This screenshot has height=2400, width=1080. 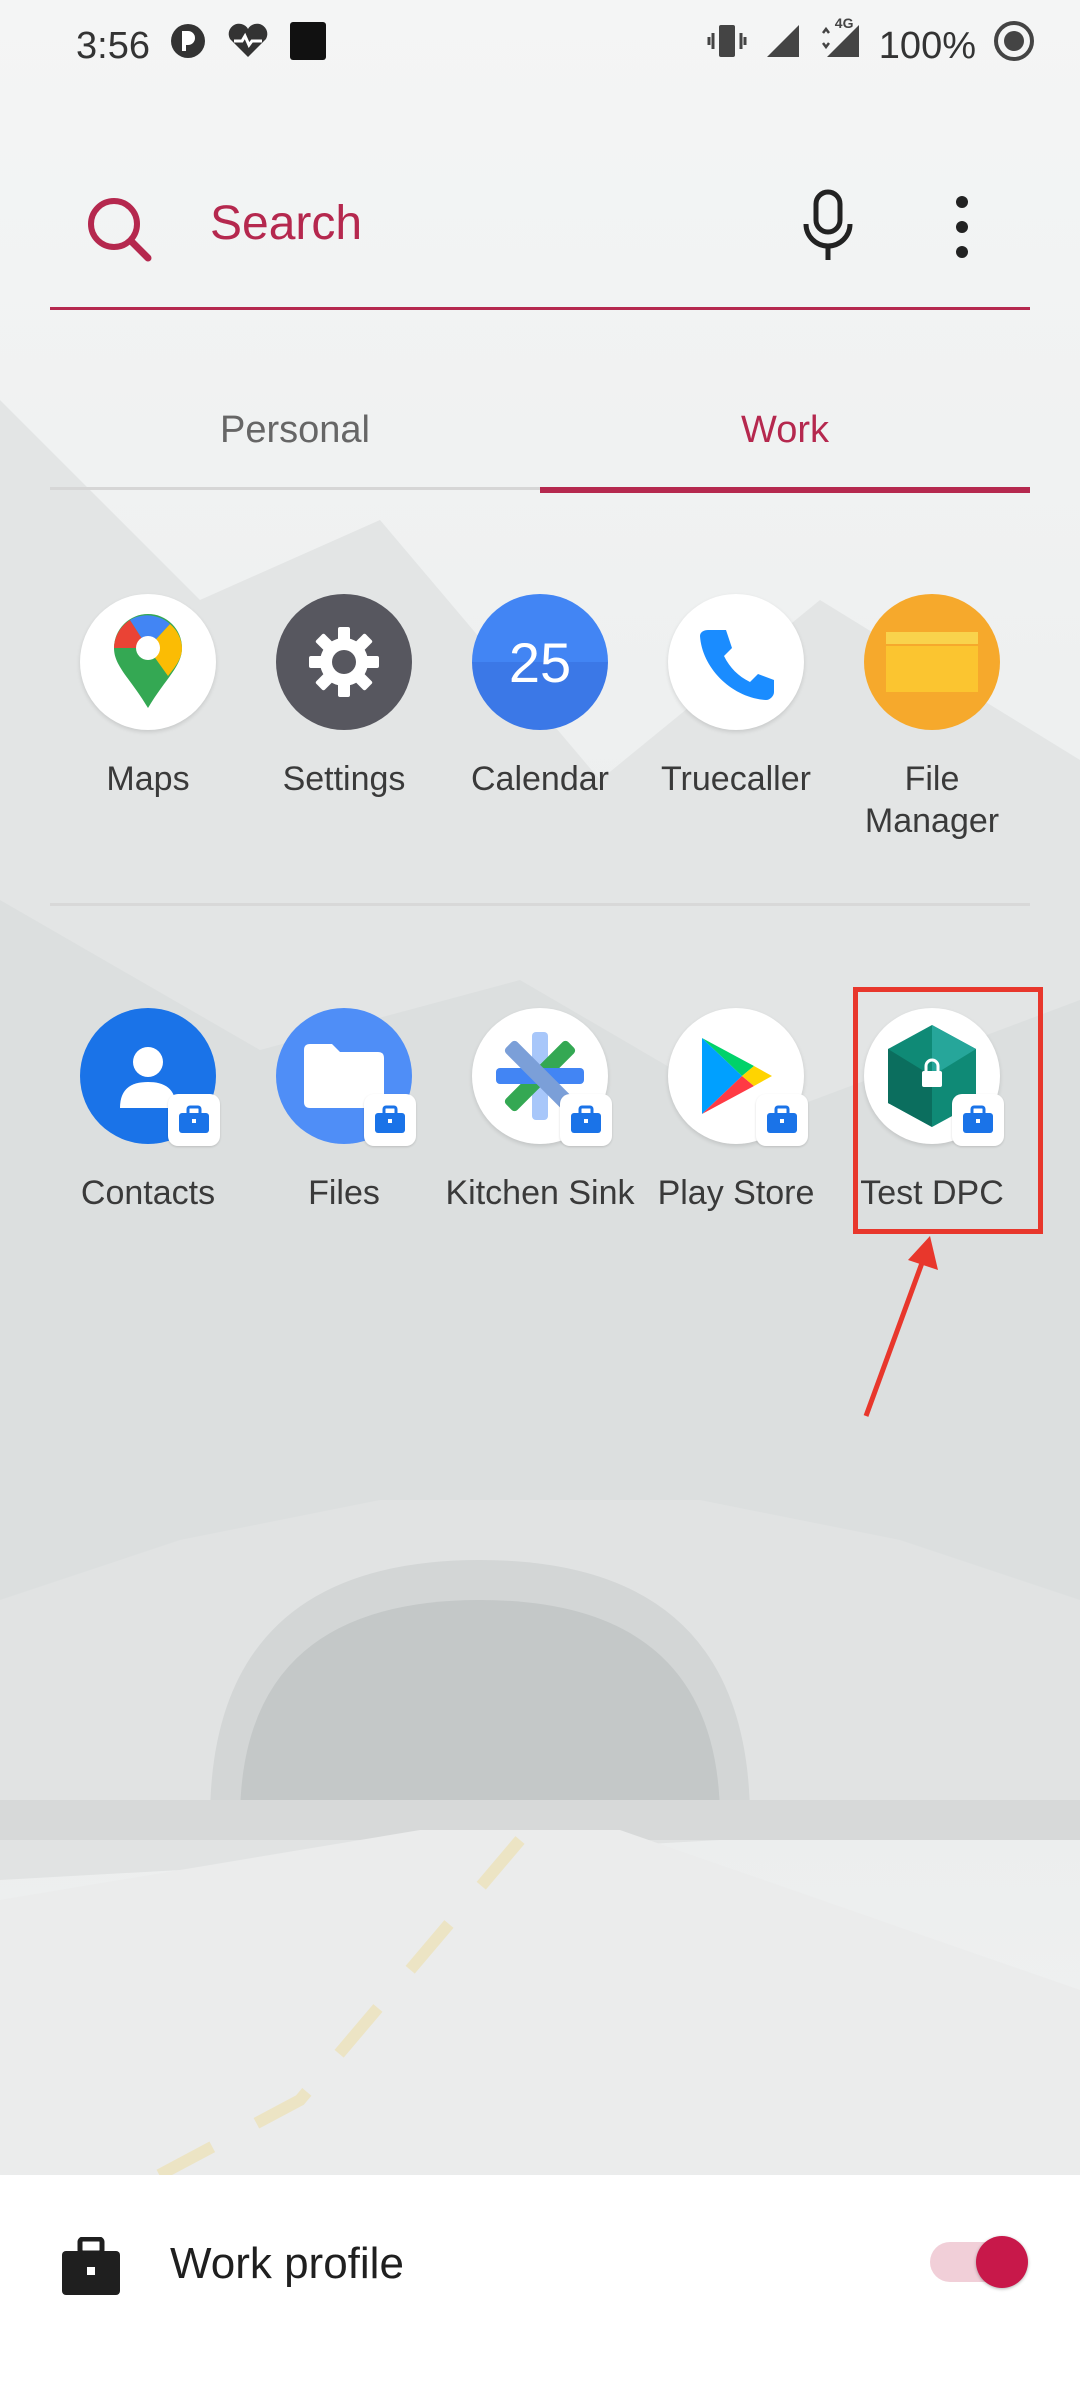 What do you see at coordinates (344, 779) in the screenshot?
I see `app-label: Settings` at bounding box center [344, 779].